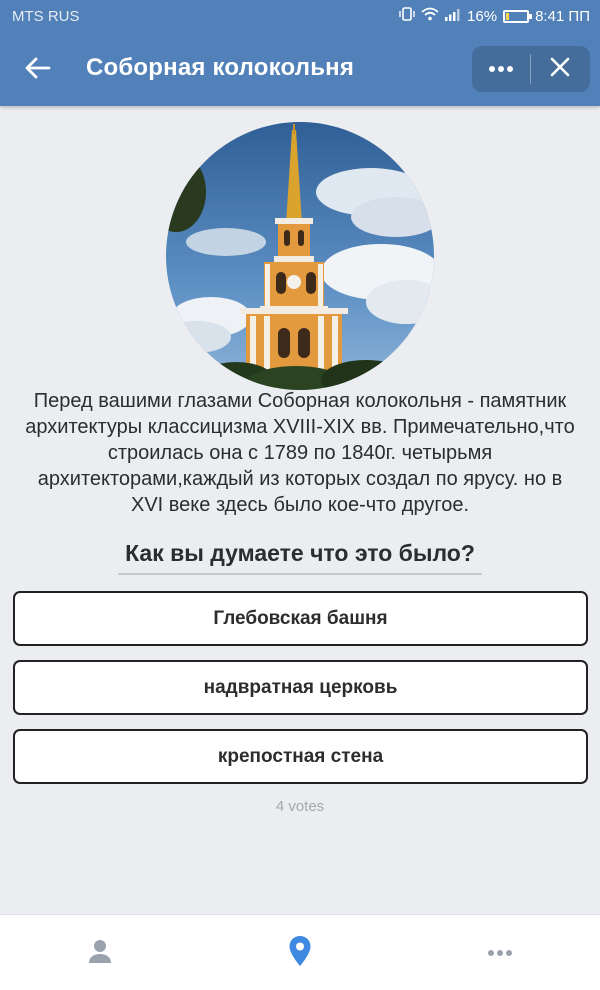 Image resolution: width=600 pixels, height=990 pixels. I want to click on app-bar: Соборная колокольня, so click(300, 69).